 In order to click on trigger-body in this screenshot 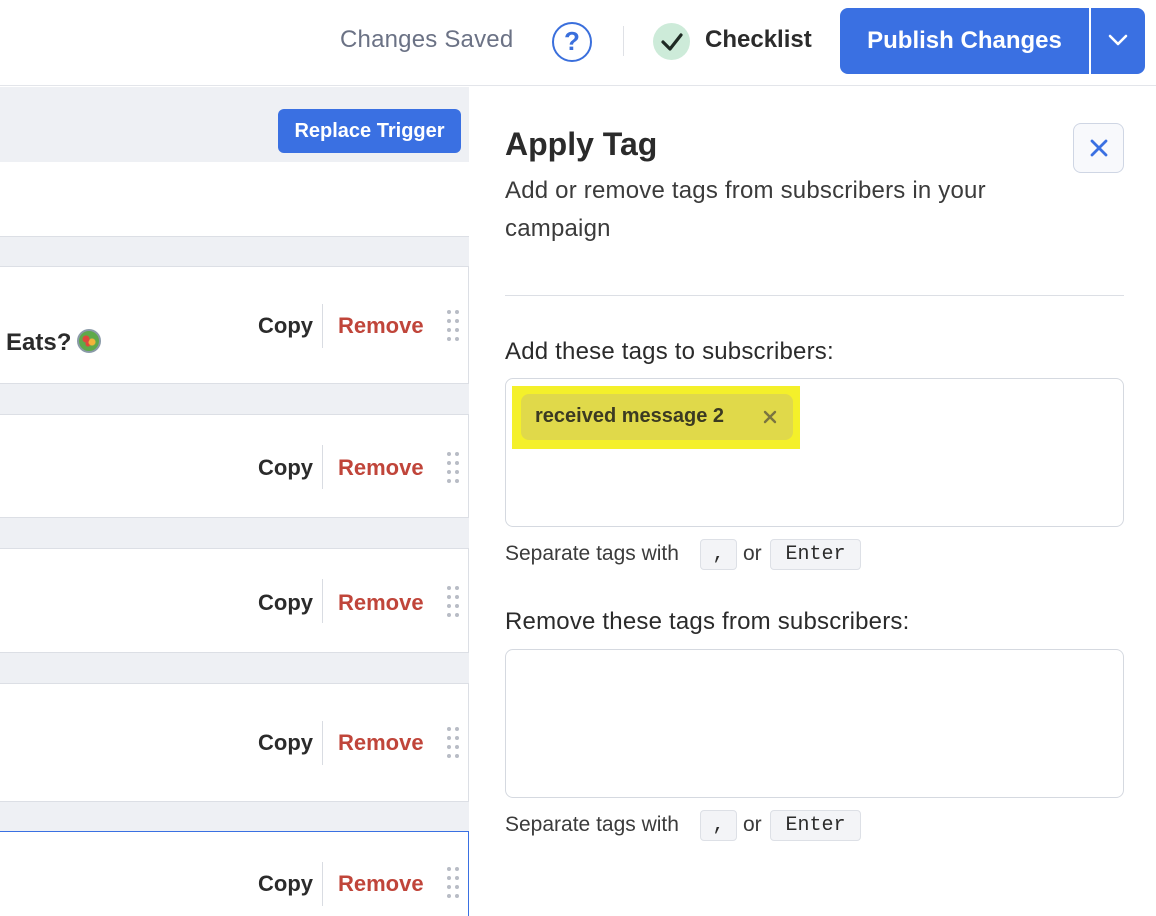, I will do `click(234, 199)`.